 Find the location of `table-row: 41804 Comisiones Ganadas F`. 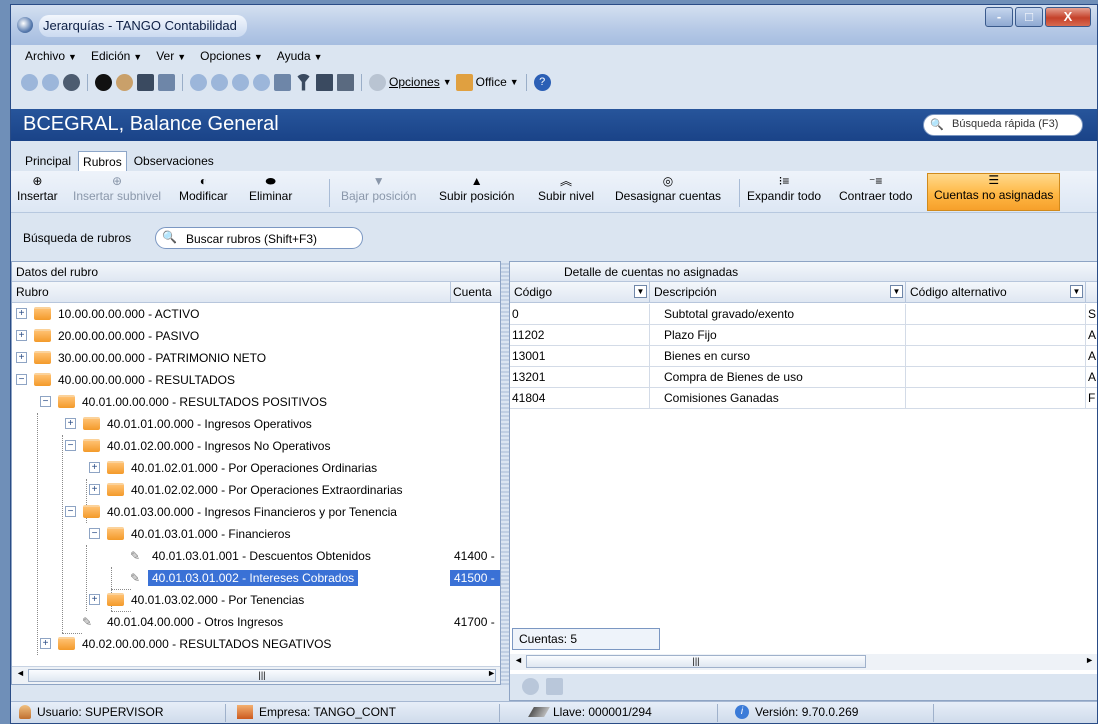

table-row: 41804 Comisiones Ganadas F is located at coordinates (803, 398).